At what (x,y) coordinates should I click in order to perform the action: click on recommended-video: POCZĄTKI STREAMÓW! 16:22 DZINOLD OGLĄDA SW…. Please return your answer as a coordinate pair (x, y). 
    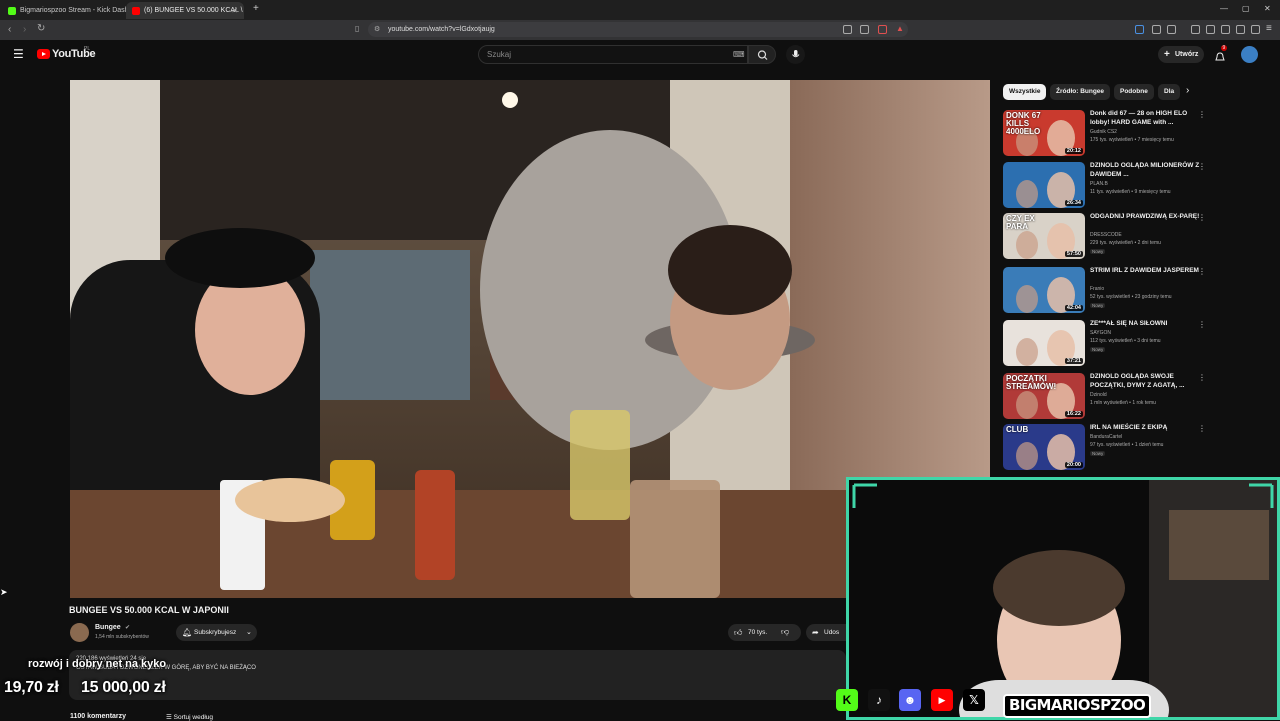
    Looking at the image, I should click on (1105, 398).